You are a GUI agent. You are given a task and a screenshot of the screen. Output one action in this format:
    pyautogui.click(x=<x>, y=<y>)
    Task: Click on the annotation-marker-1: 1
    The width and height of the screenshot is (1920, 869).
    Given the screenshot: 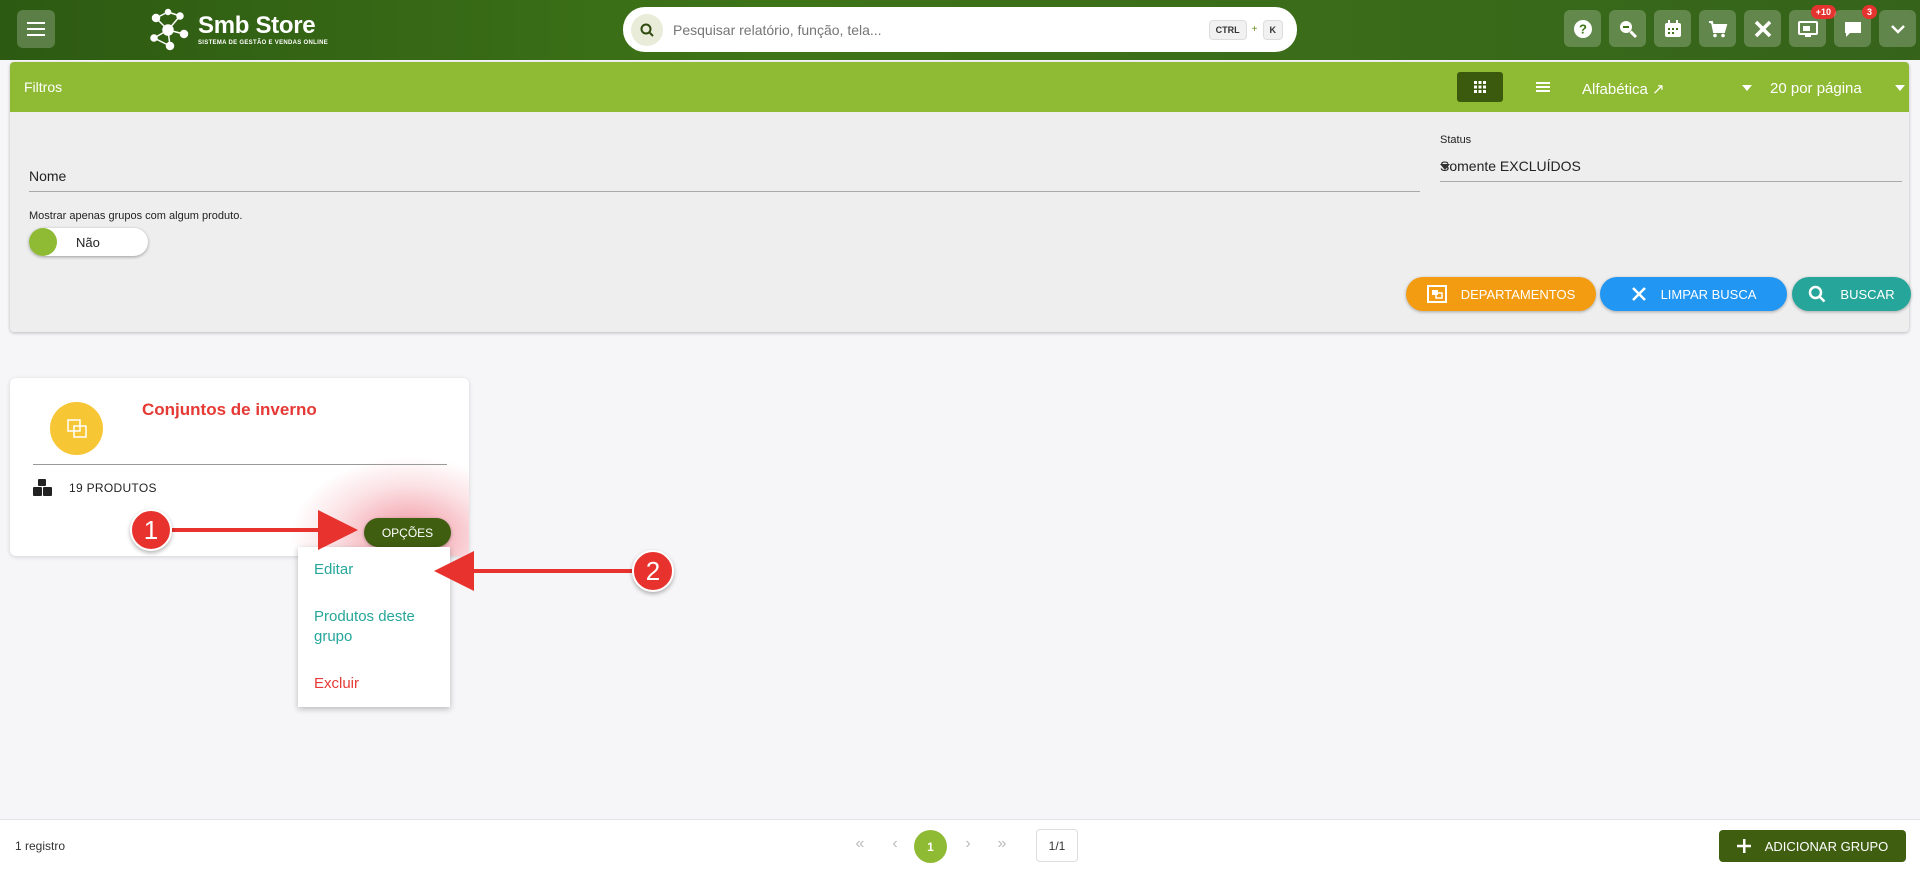 What is the action you would take?
    pyautogui.click(x=151, y=530)
    